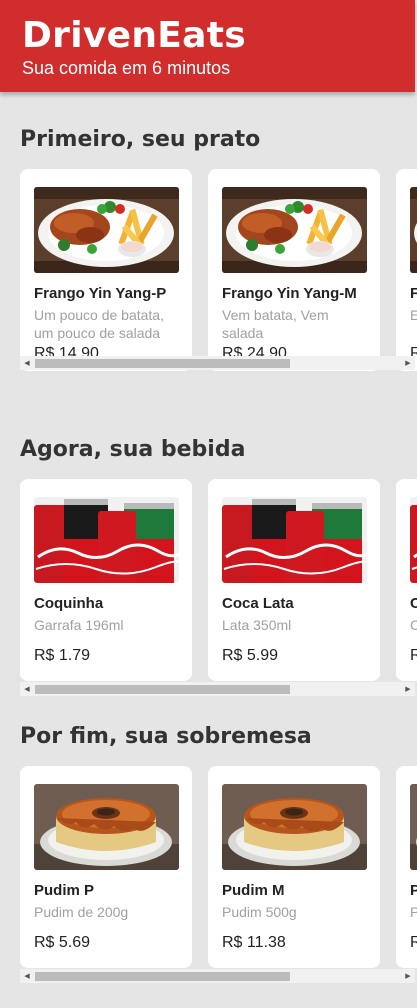  What do you see at coordinates (257, 625) in the screenshot?
I see `item-description: Lata 350ml` at bounding box center [257, 625].